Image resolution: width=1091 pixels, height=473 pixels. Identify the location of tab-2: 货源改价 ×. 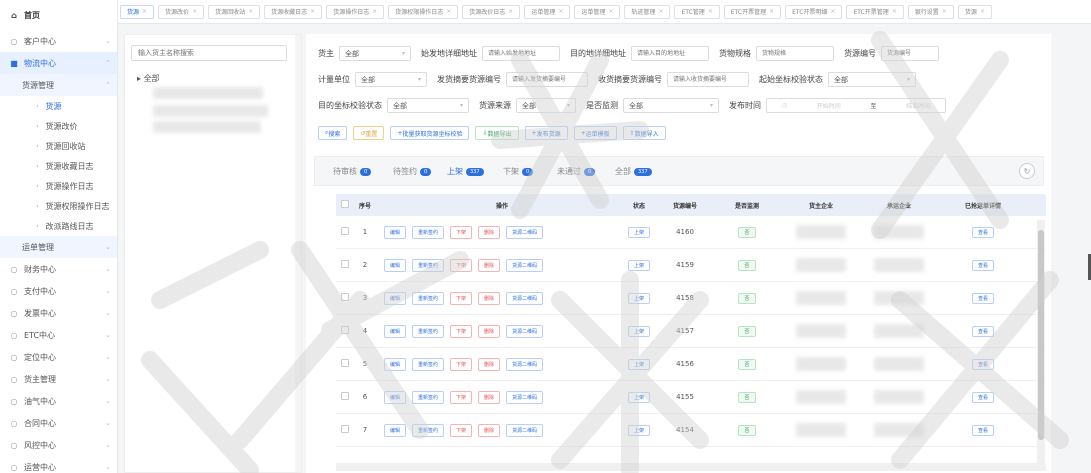
(181, 11).